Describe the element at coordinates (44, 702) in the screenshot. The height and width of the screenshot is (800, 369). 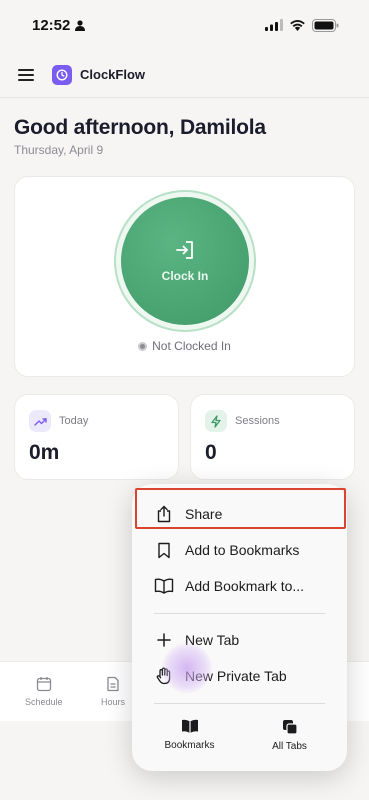
I see `nav-label-schedule: Schedule` at that location.